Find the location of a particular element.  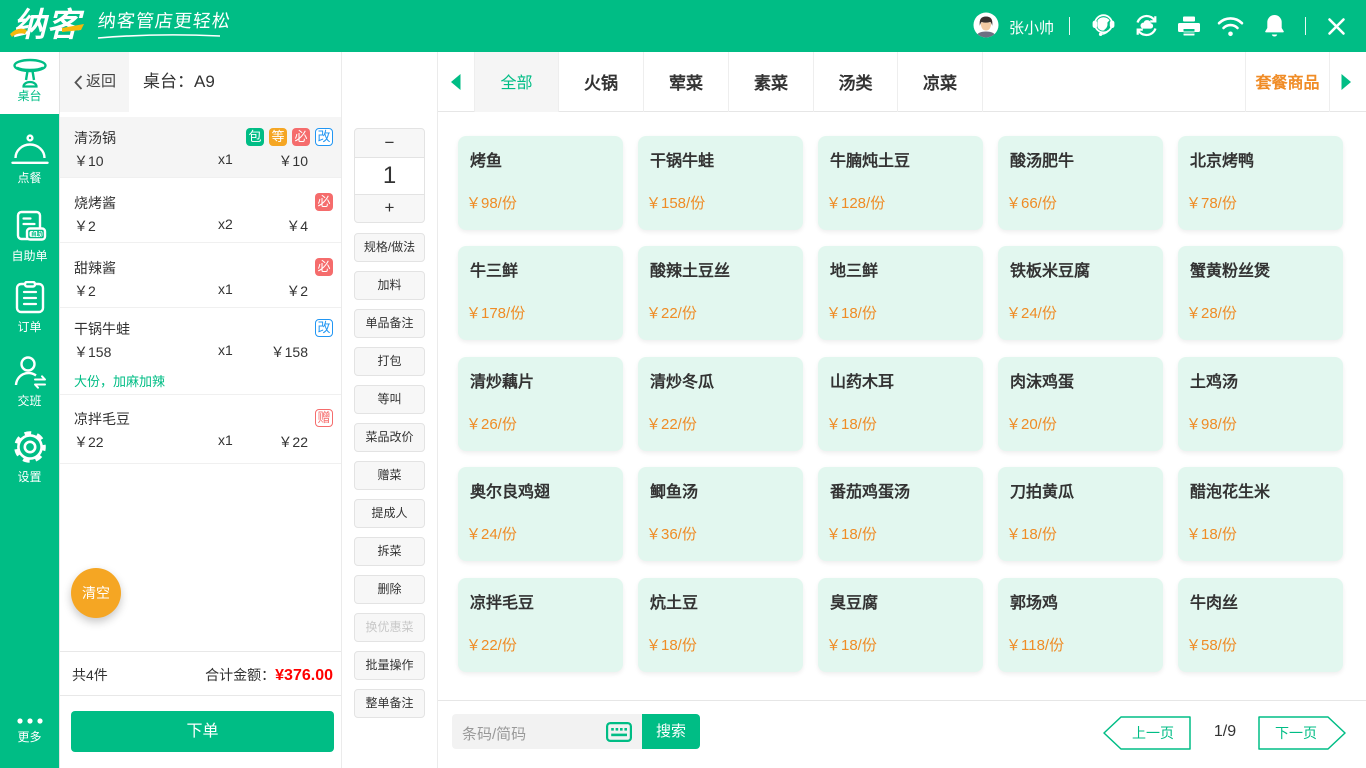

svg-text: 下一页 is located at coordinates (1296, 733).